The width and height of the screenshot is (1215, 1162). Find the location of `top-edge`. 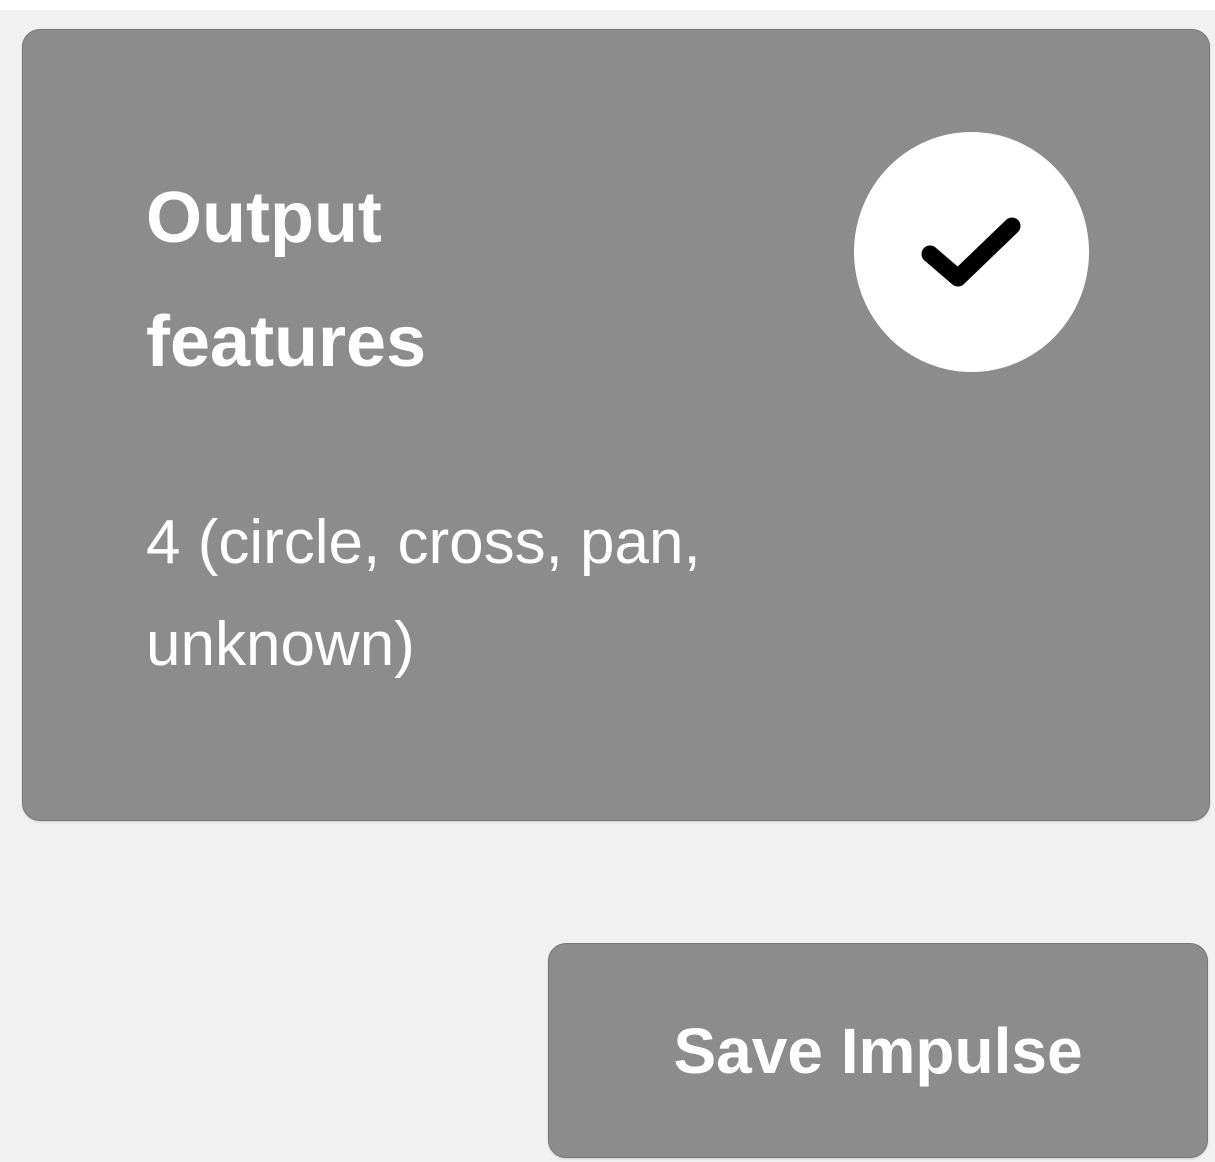

top-edge is located at coordinates (607, 5).